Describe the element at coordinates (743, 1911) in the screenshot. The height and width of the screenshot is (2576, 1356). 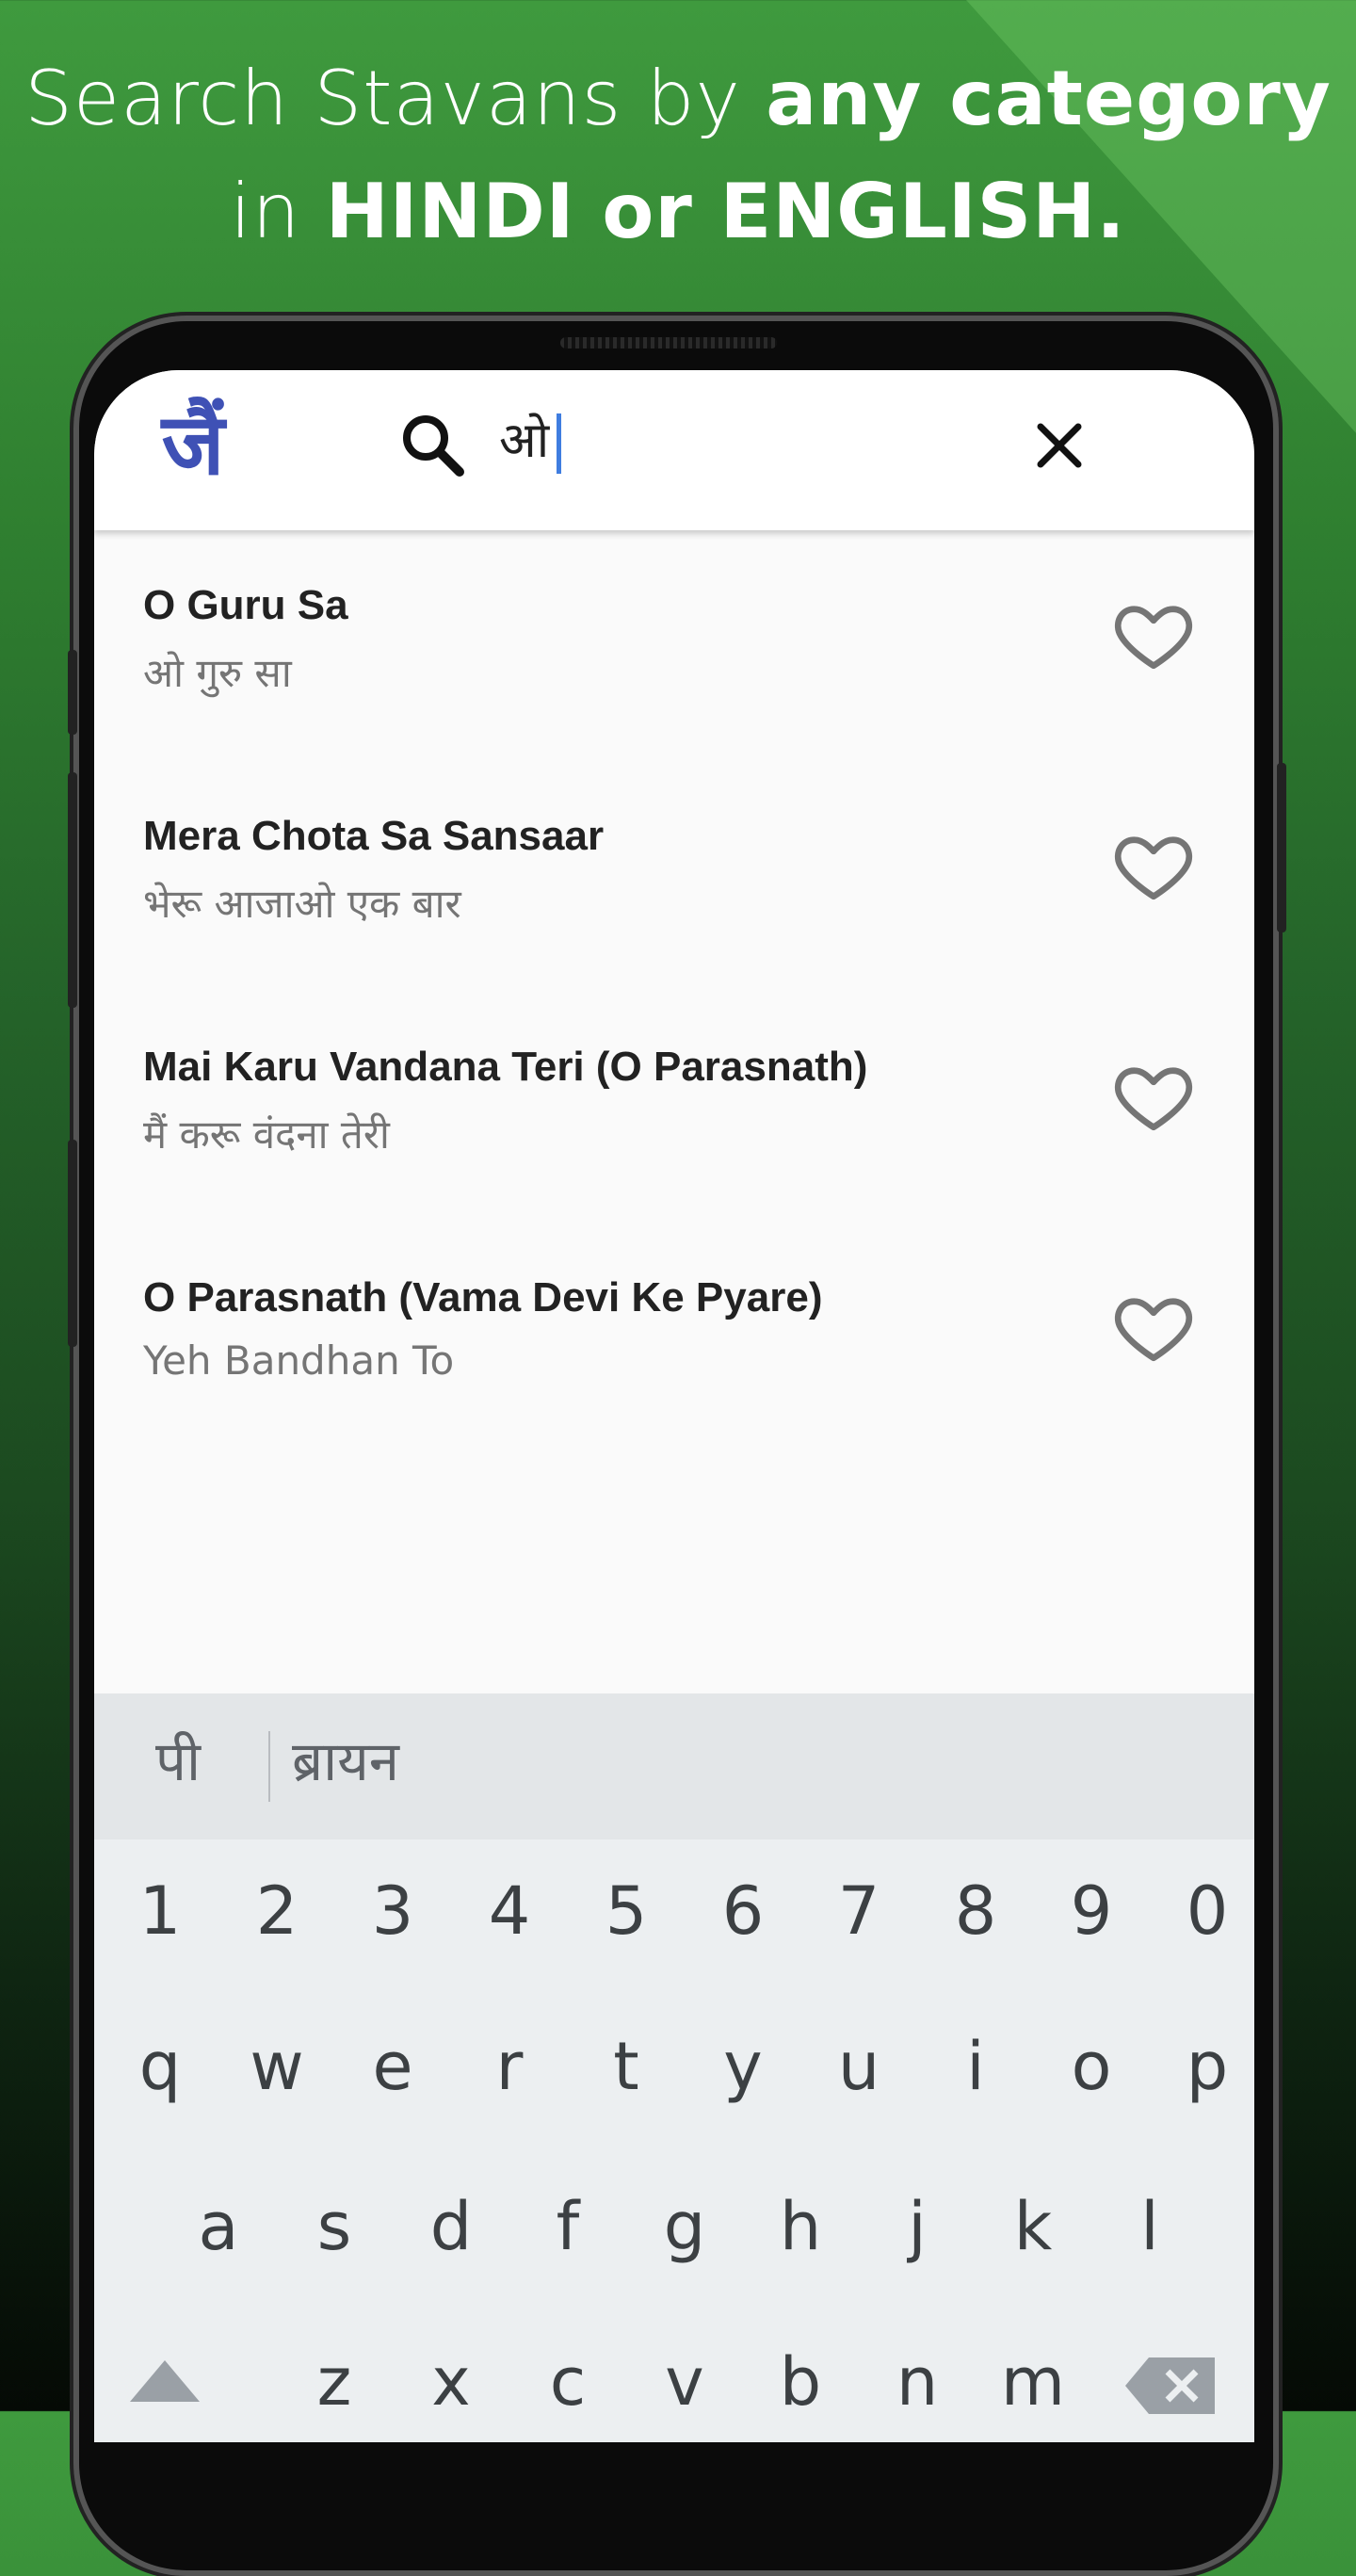
I see `key: 6` at that location.